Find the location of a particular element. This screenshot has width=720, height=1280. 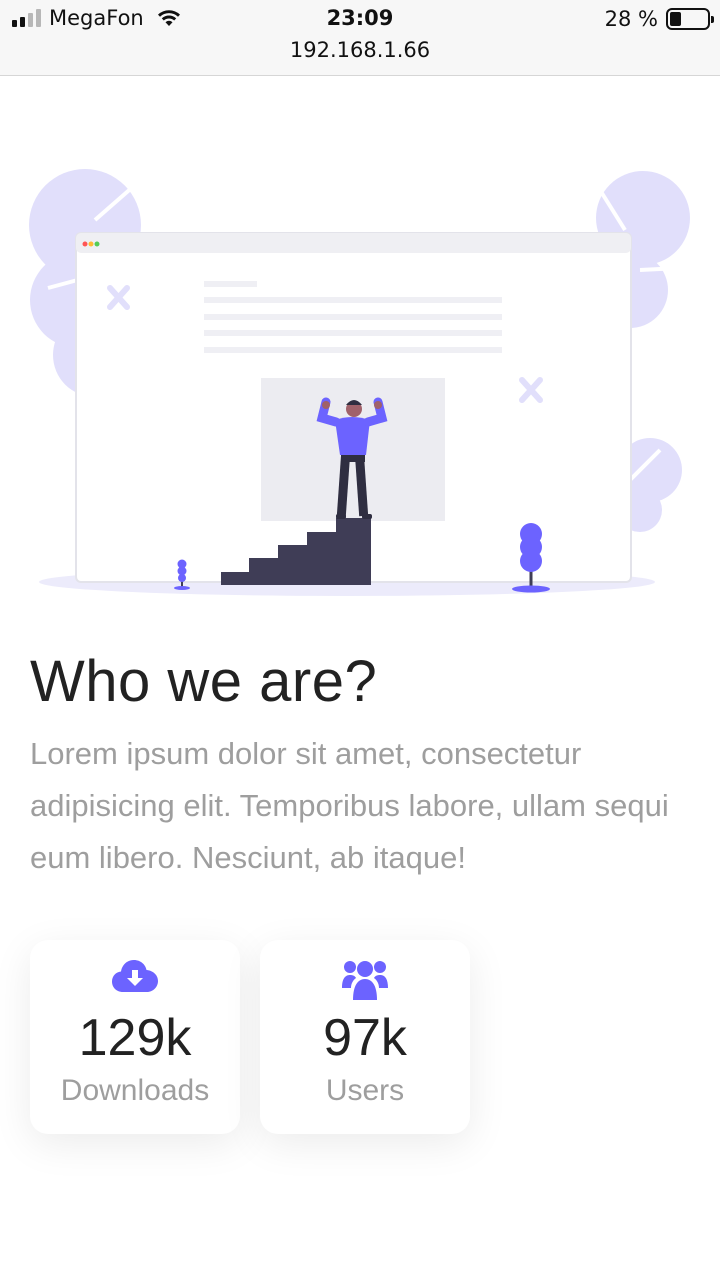

stat-label: Downloads is located at coordinates (135, 1090).